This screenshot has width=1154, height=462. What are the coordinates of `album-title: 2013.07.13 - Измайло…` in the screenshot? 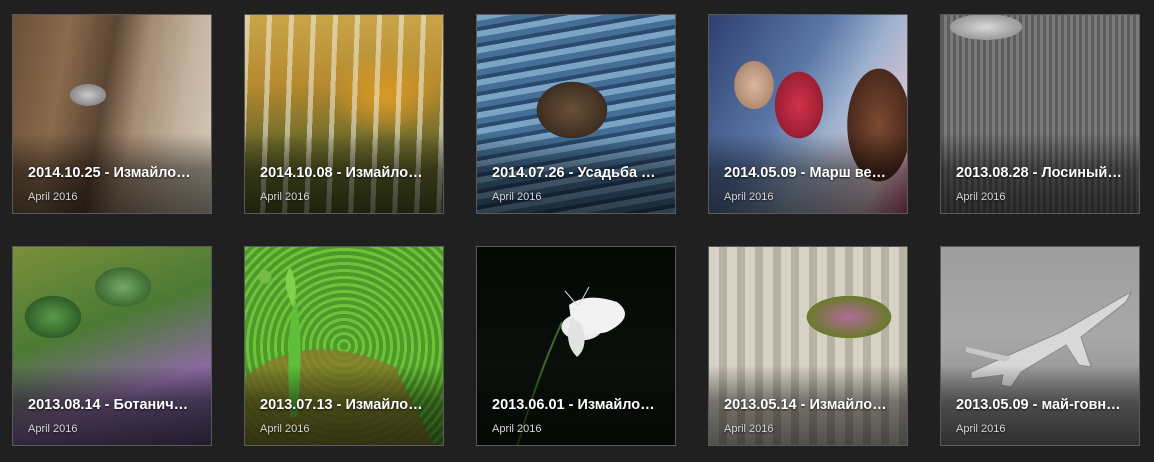 It's located at (341, 405).